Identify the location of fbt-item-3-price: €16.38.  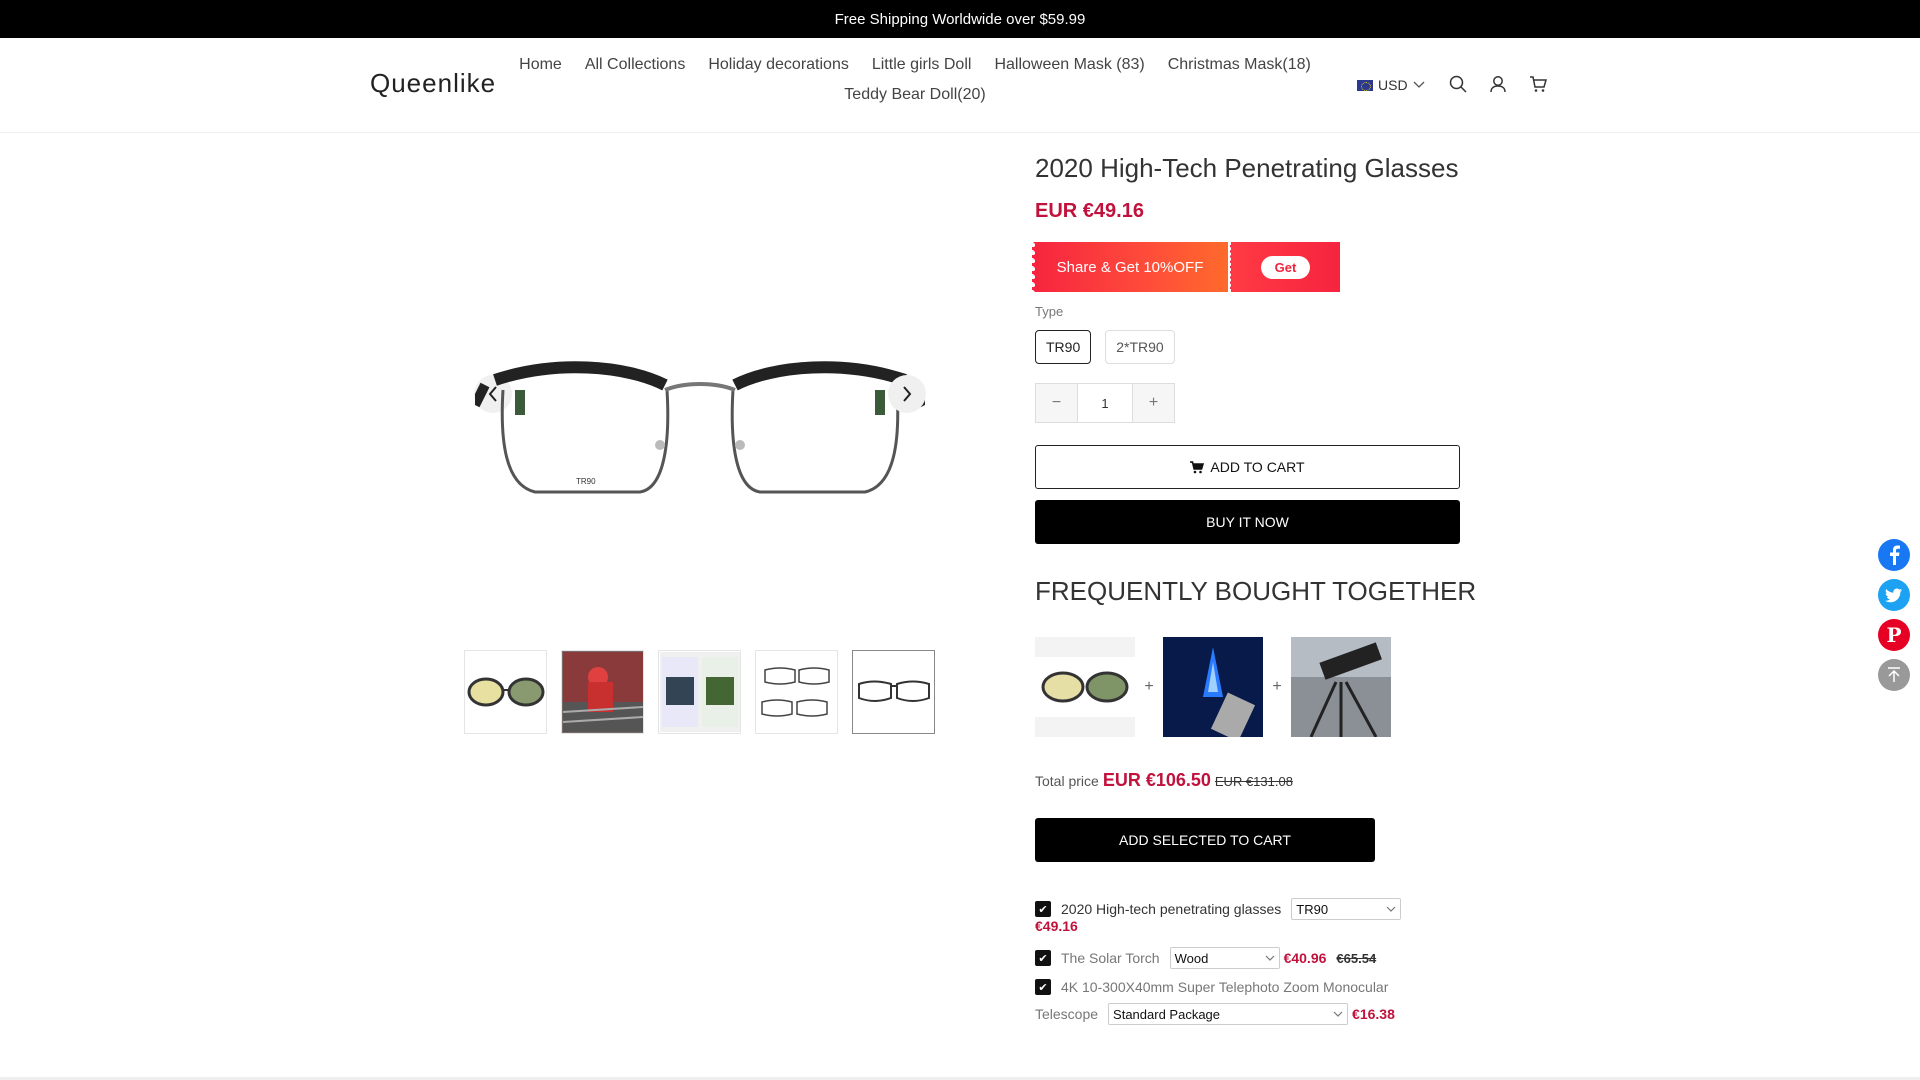
(1373, 1014).